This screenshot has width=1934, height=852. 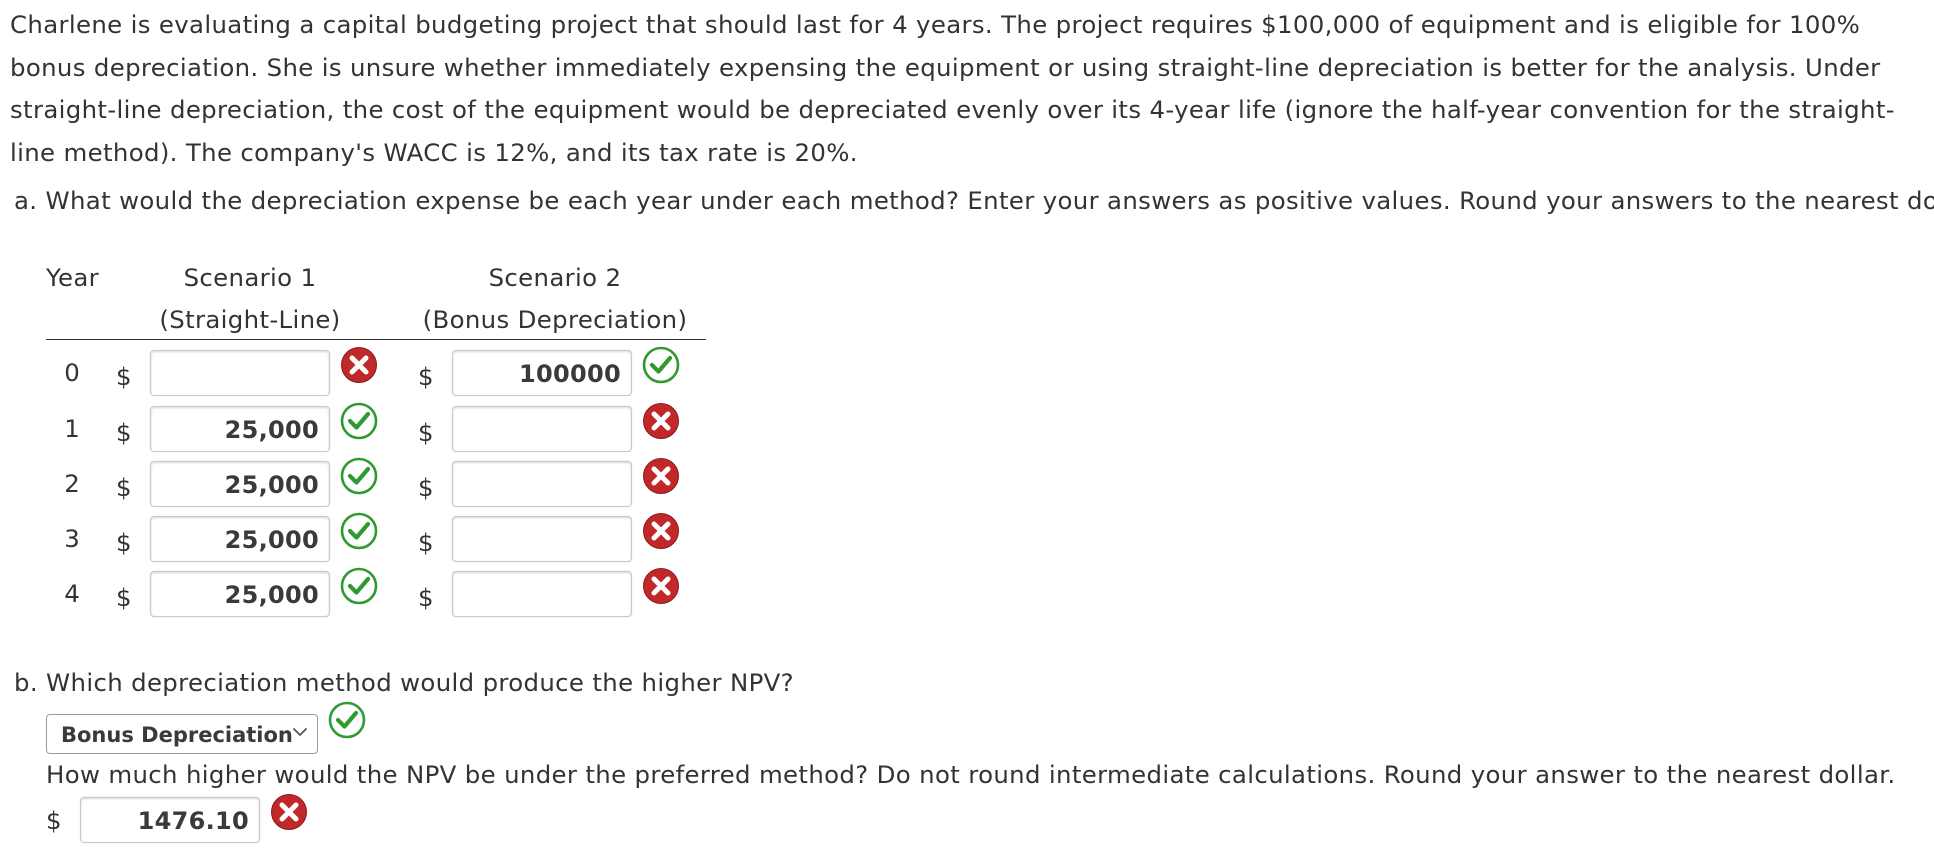 What do you see at coordinates (300, 732) in the screenshot?
I see `chevron-down-icon` at bounding box center [300, 732].